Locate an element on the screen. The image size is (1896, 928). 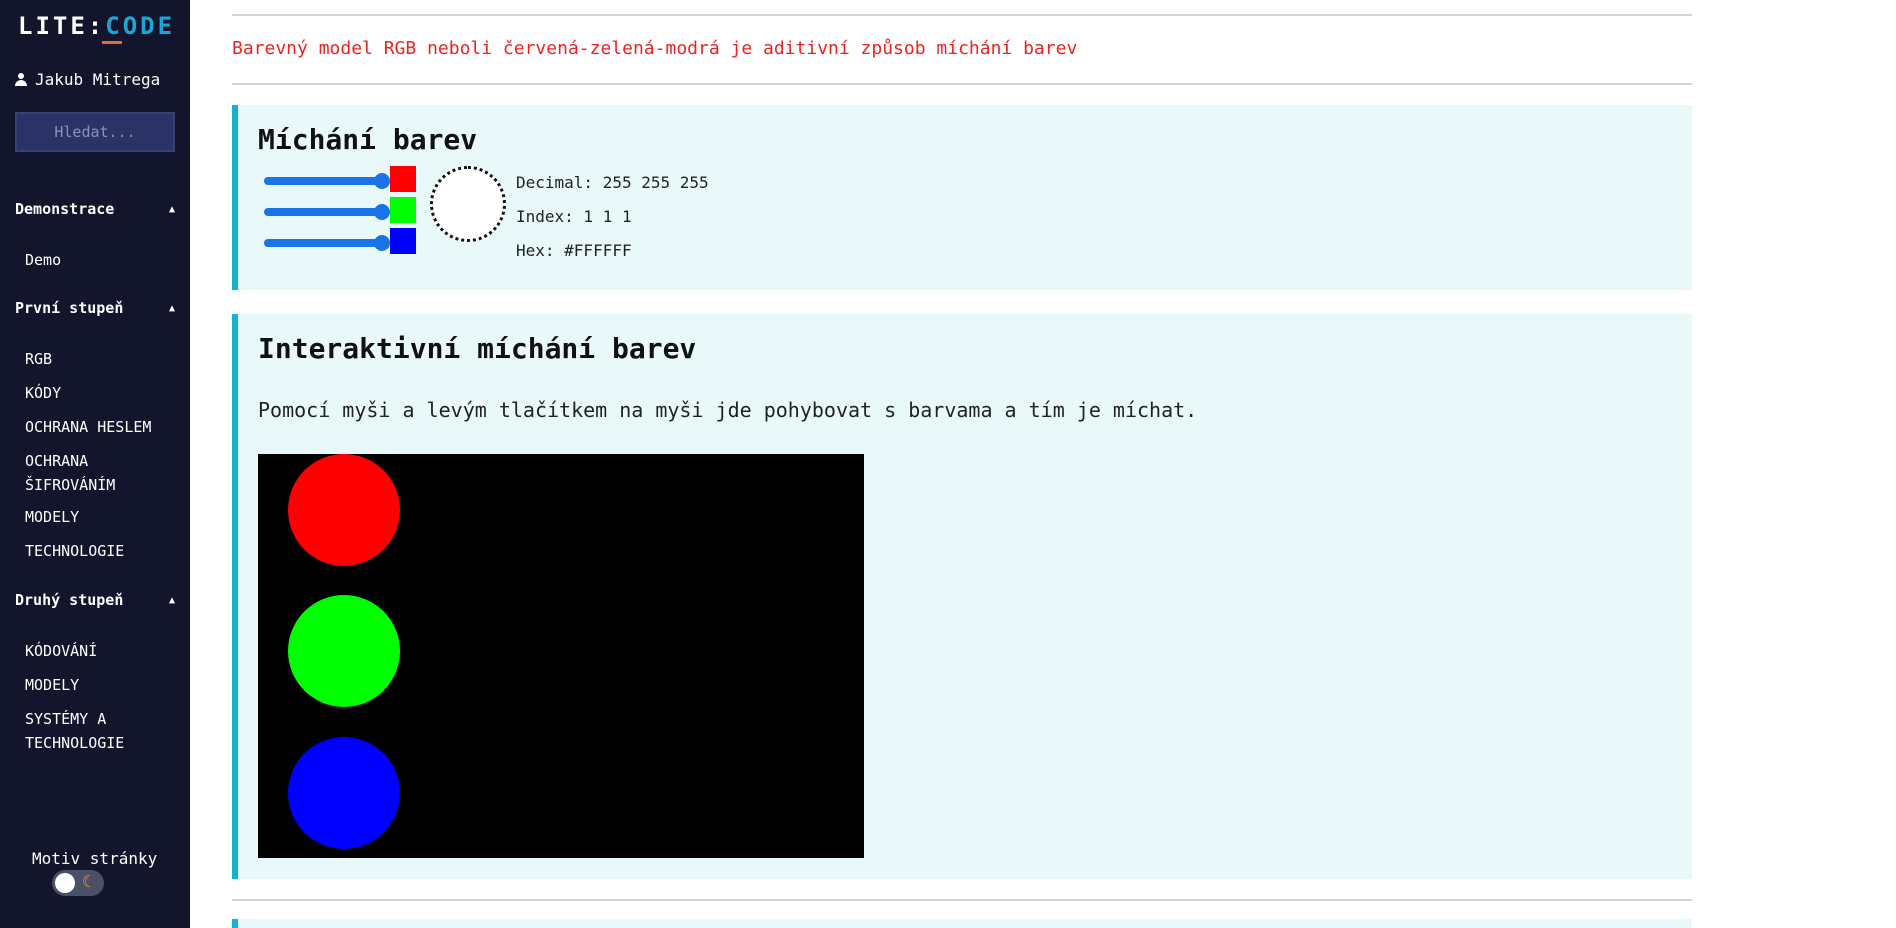
sidebar-item-demo: Demo is located at coordinates (100, 260).